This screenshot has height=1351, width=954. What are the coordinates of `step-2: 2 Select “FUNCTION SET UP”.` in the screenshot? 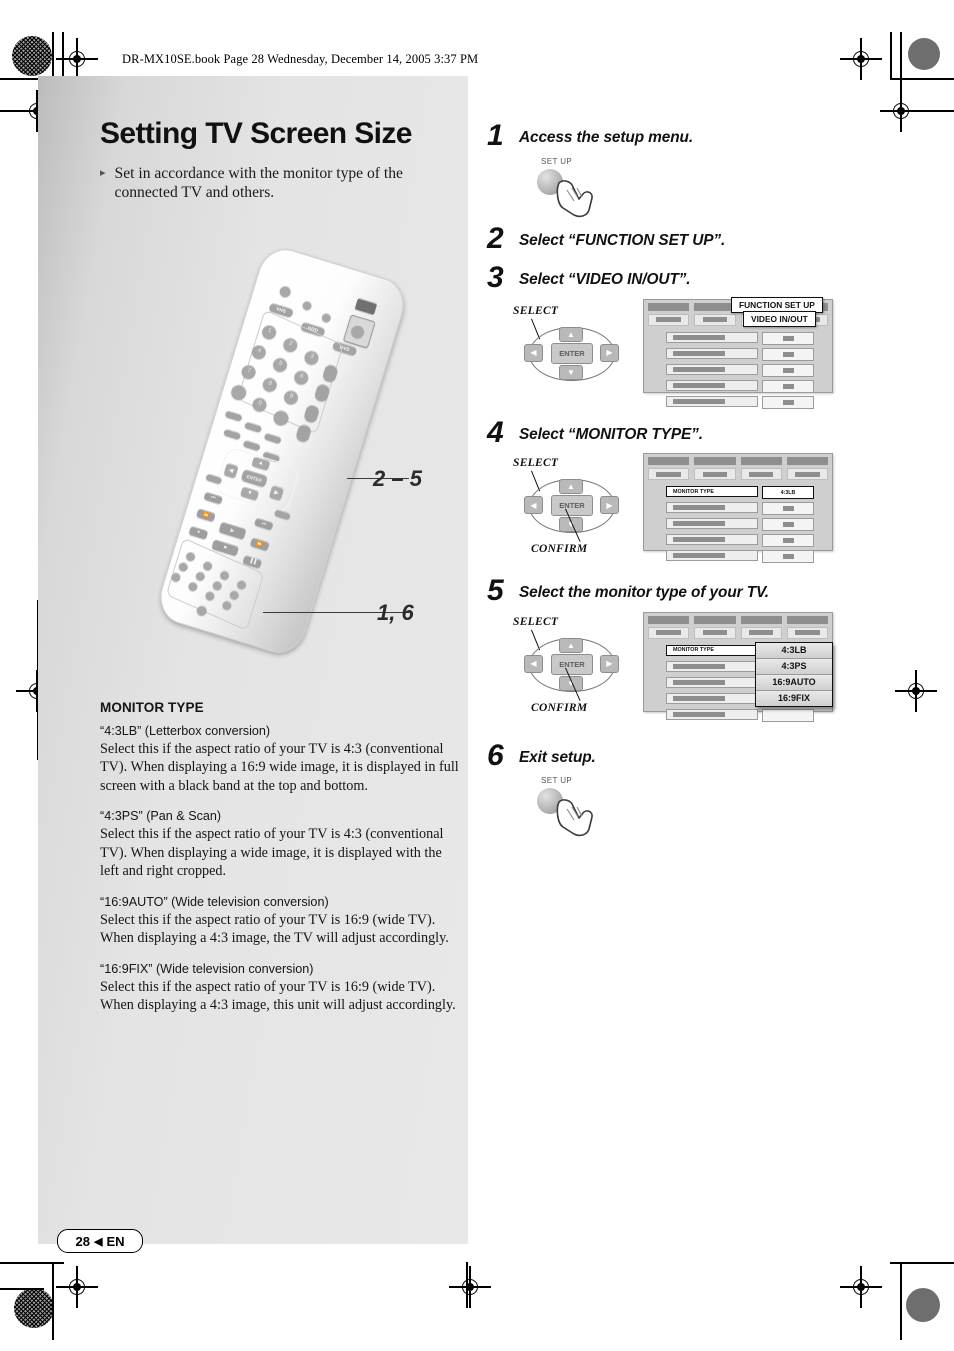 It's located at (702, 238).